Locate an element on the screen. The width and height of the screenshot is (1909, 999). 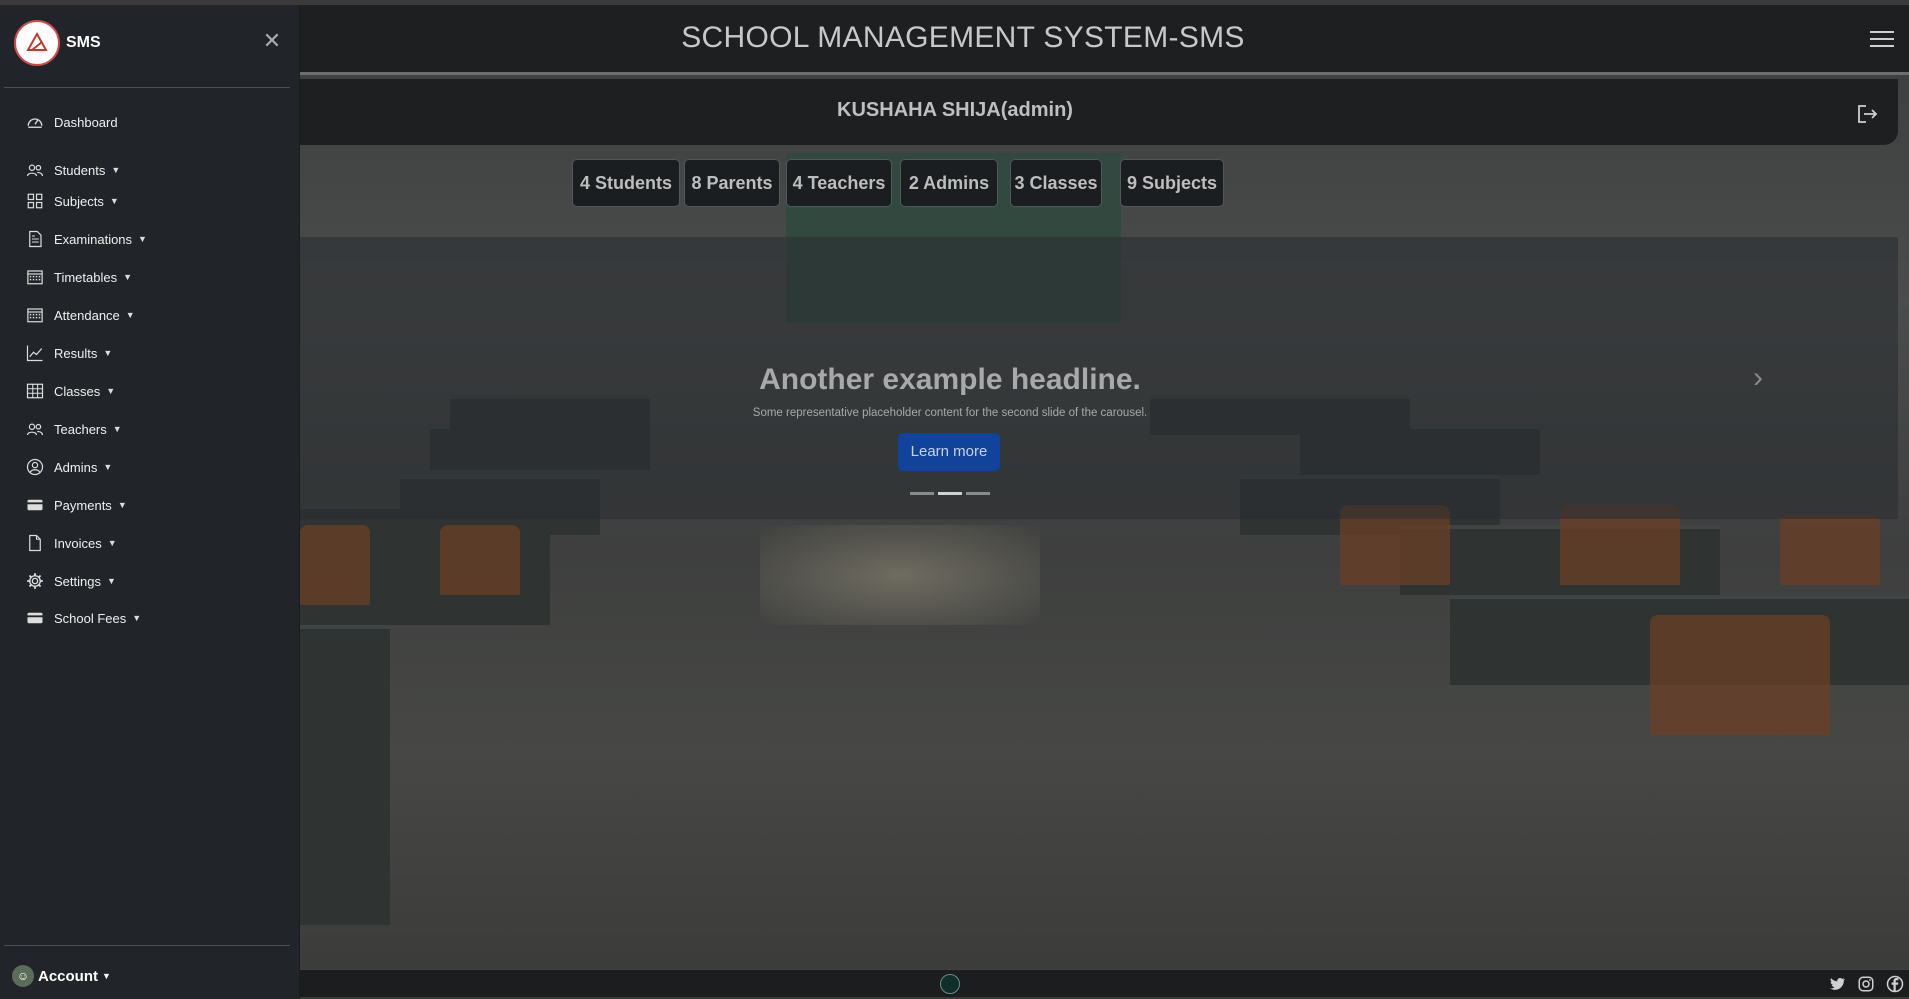
footer-logo-icon is located at coordinates (950, 984).